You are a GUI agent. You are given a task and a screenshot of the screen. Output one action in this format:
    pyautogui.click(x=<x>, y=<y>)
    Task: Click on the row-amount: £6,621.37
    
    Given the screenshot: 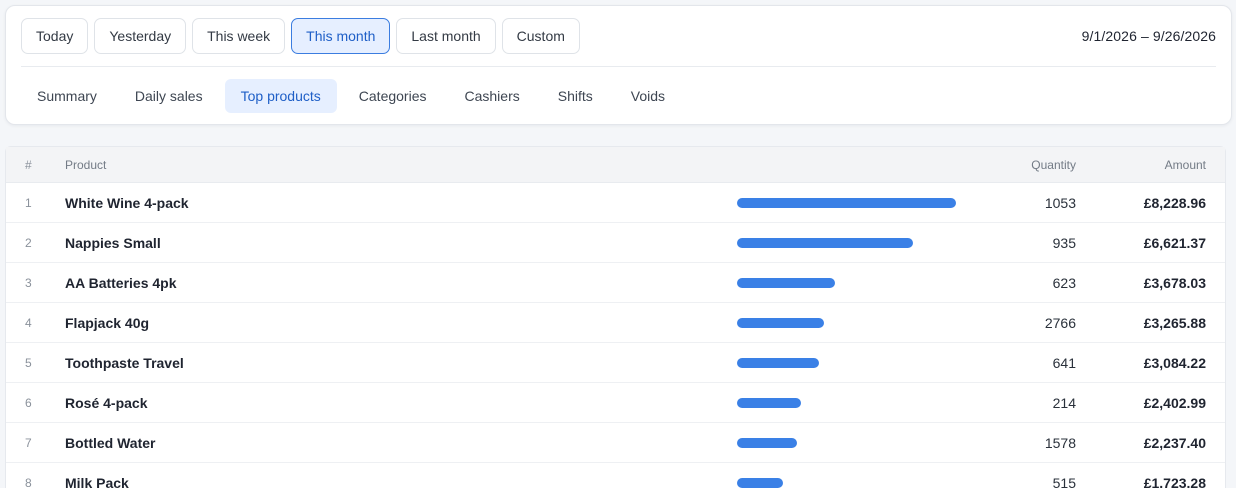 What is the action you would take?
    pyautogui.click(x=1174, y=242)
    